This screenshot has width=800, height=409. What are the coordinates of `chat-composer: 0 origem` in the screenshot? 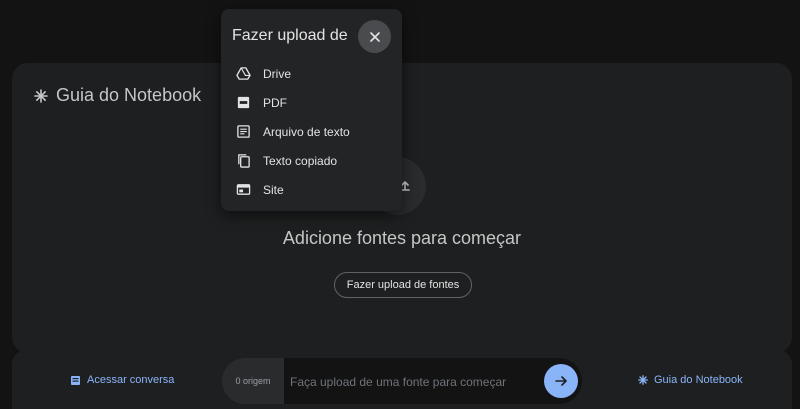 It's located at (402, 381).